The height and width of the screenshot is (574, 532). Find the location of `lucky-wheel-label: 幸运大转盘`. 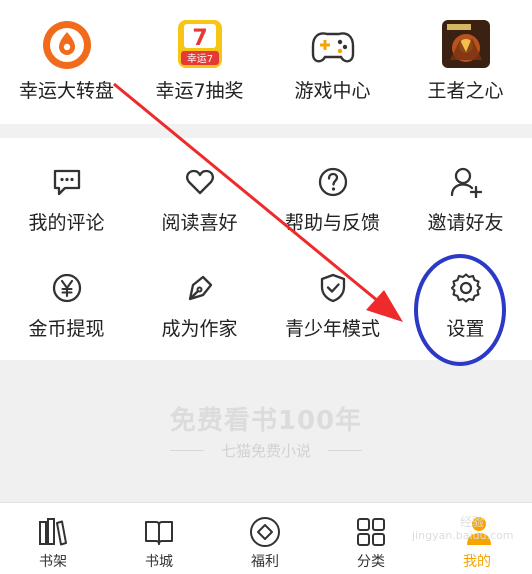

lucky-wheel-label: 幸运大转盘 is located at coordinates (66, 91).